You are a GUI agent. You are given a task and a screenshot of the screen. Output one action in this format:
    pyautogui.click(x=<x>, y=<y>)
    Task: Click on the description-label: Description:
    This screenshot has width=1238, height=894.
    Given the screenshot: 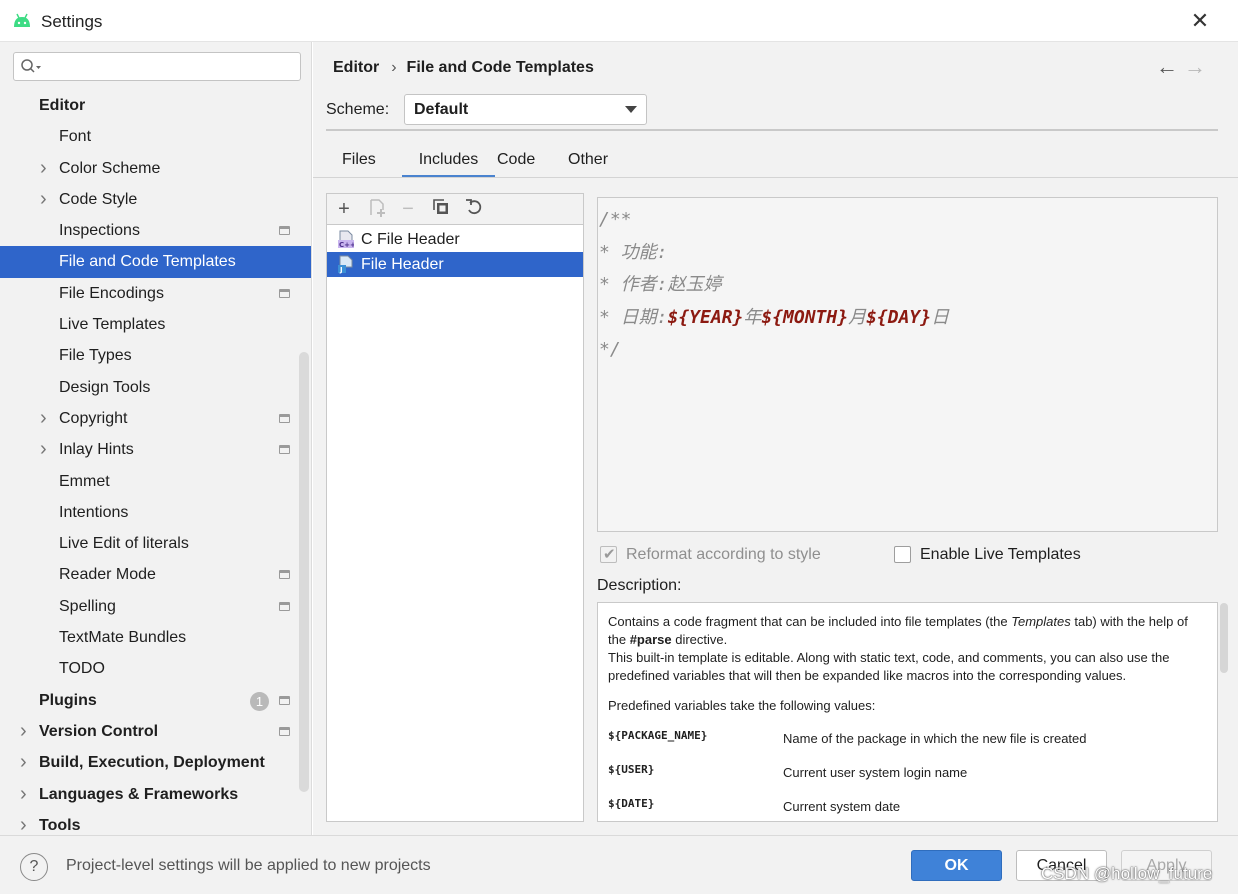 What is the action you would take?
    pyautogui.click(x=639, y=585)
    